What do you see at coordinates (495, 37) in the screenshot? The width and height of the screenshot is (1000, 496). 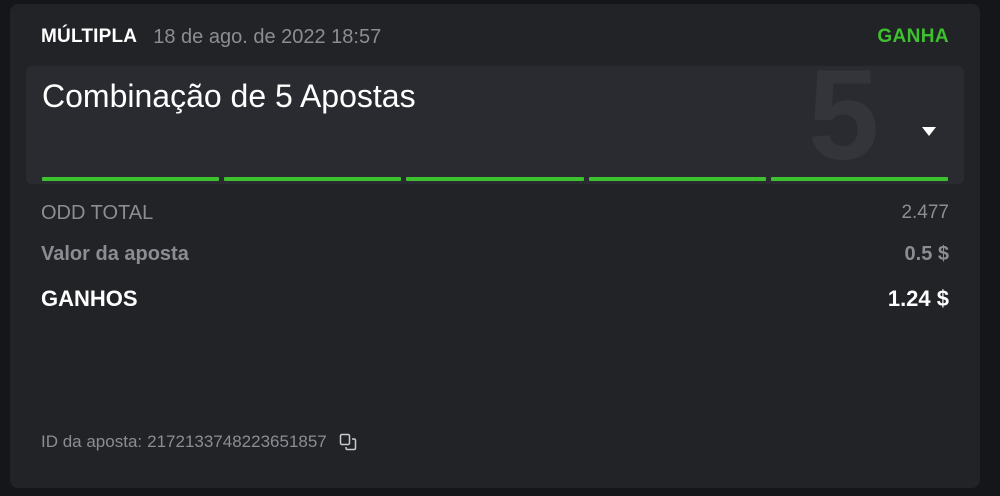 I see `bet-header: MÚLTIPLA 18 de ago. de 2022 18:57 GANHA` at bounding box center [495, 37].